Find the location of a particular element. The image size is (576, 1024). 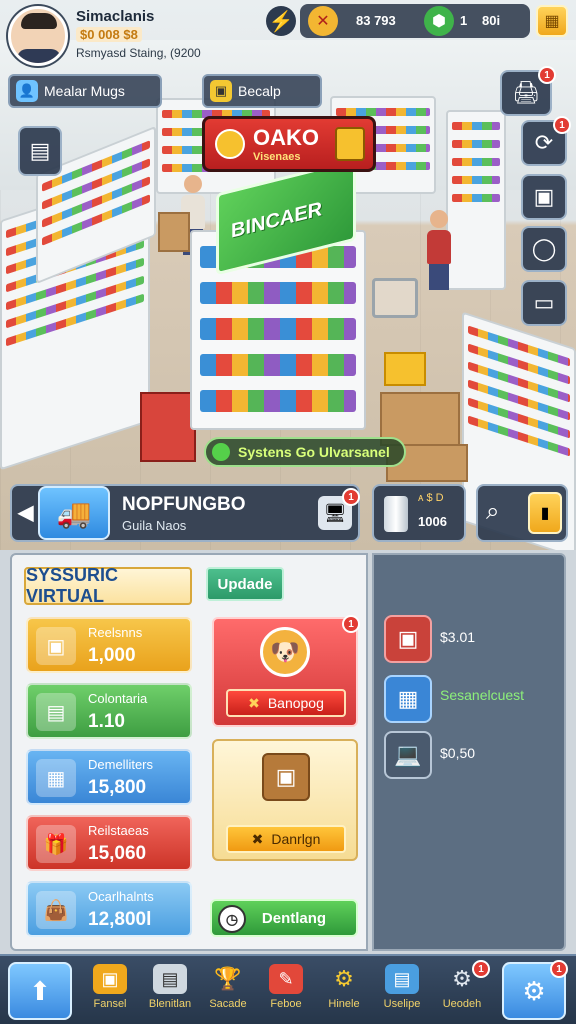

search-panel: ⌕ ▮ is located at coordinates (522, 513).